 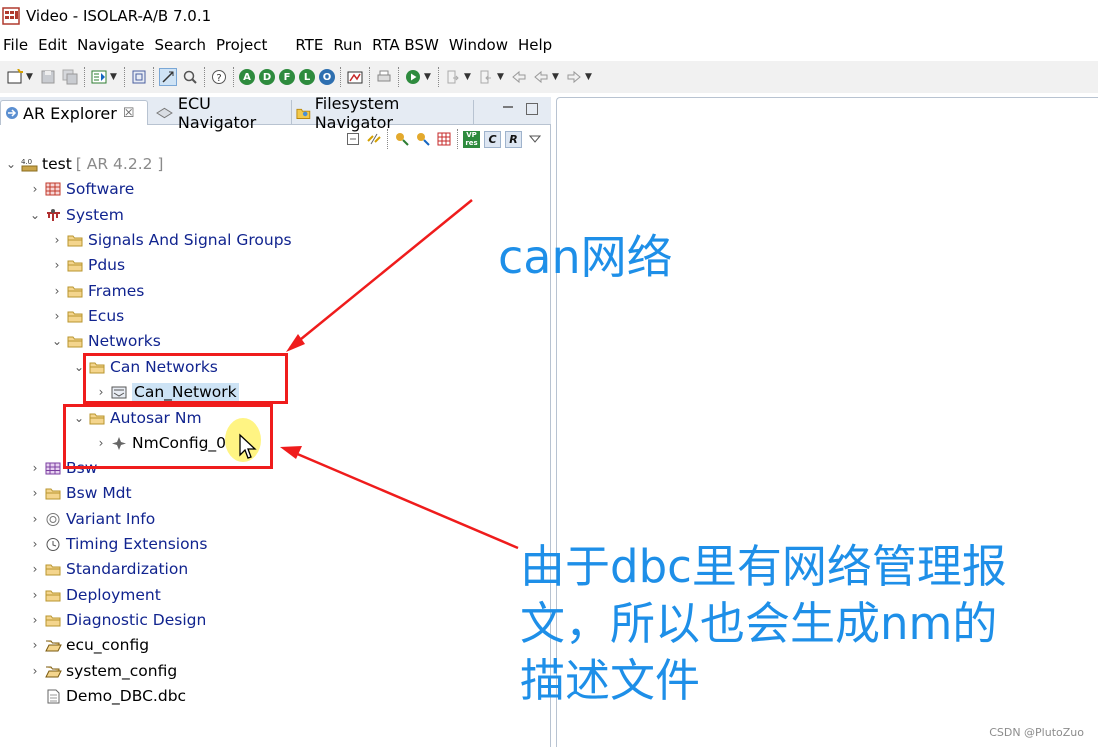 I want to click on menu-project: Project, so click(x=241, y=45).